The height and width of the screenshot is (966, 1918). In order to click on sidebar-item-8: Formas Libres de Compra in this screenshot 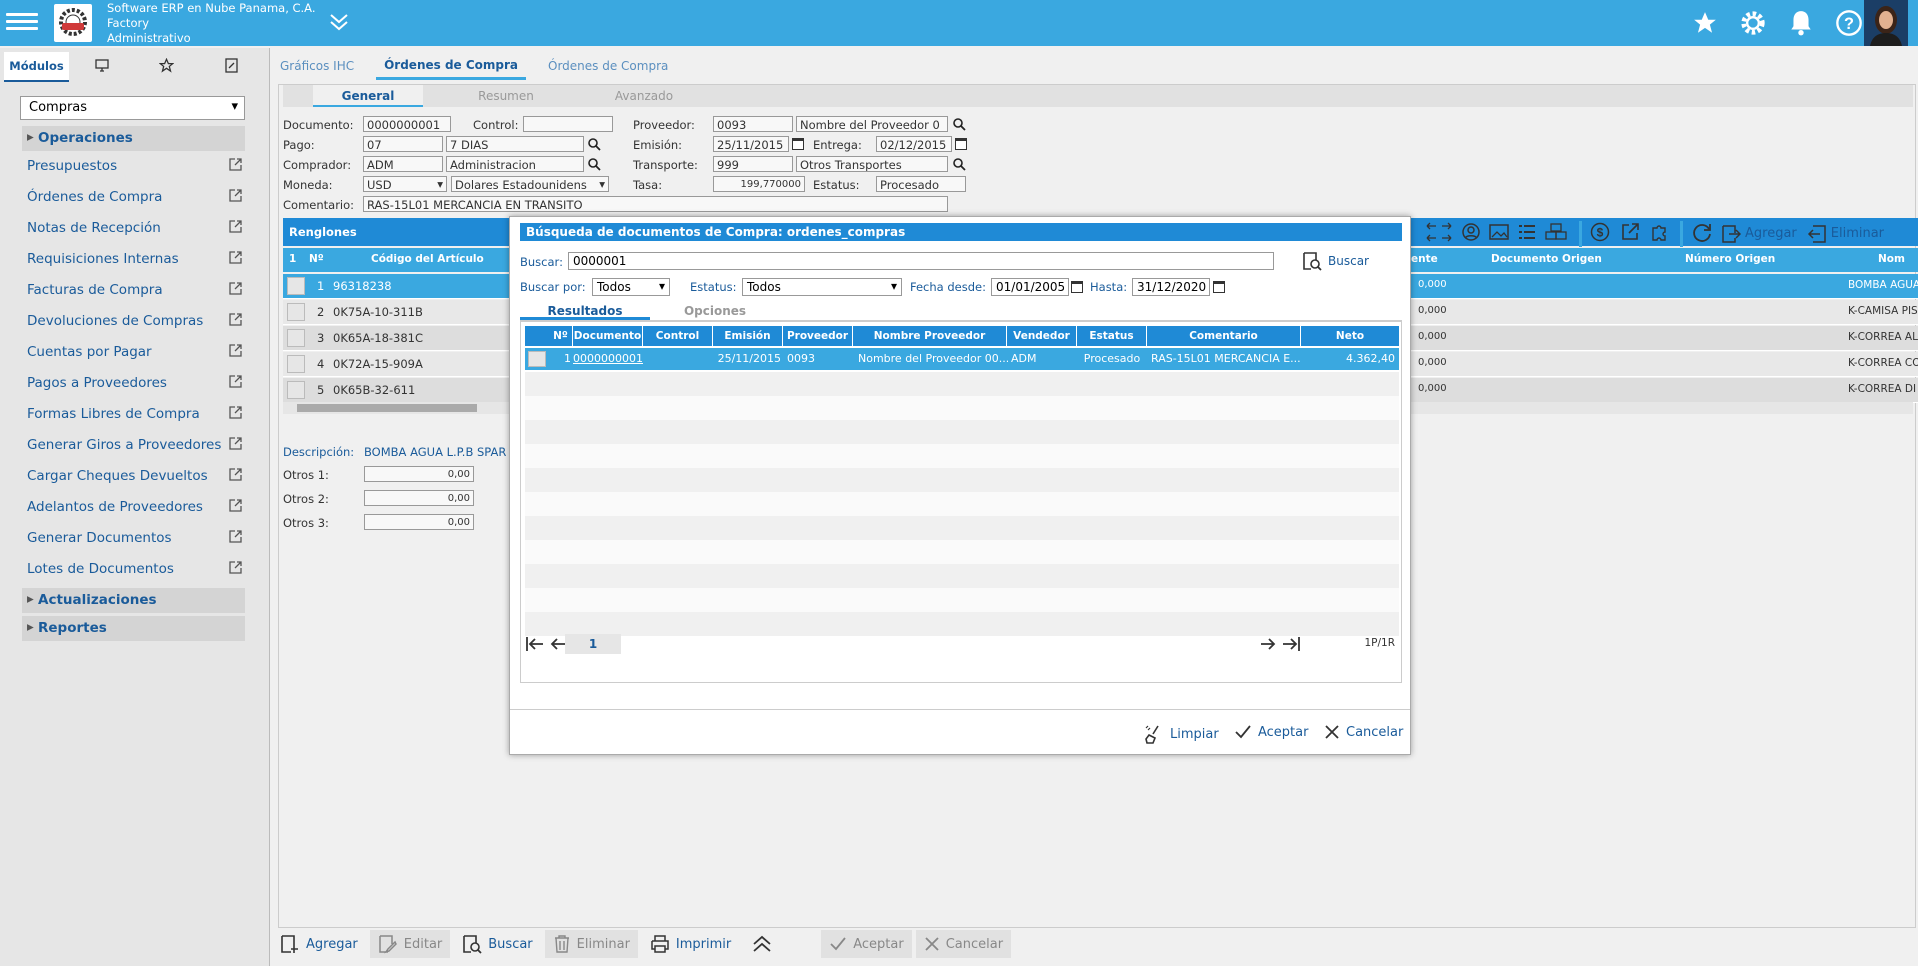, I will do `click(134, 414)`.